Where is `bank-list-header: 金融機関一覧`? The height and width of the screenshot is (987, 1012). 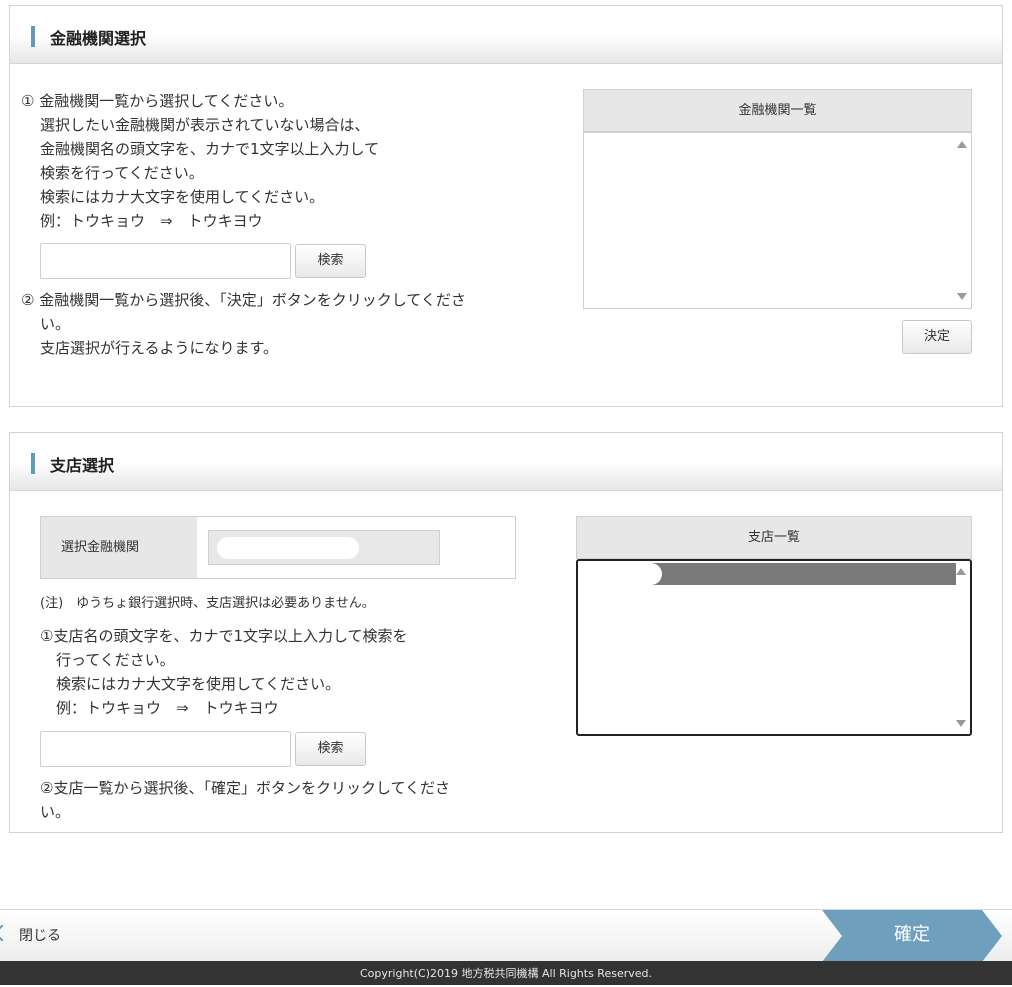
bank-list-header: 金融機関一覧 is located at coordinates (777, 110).